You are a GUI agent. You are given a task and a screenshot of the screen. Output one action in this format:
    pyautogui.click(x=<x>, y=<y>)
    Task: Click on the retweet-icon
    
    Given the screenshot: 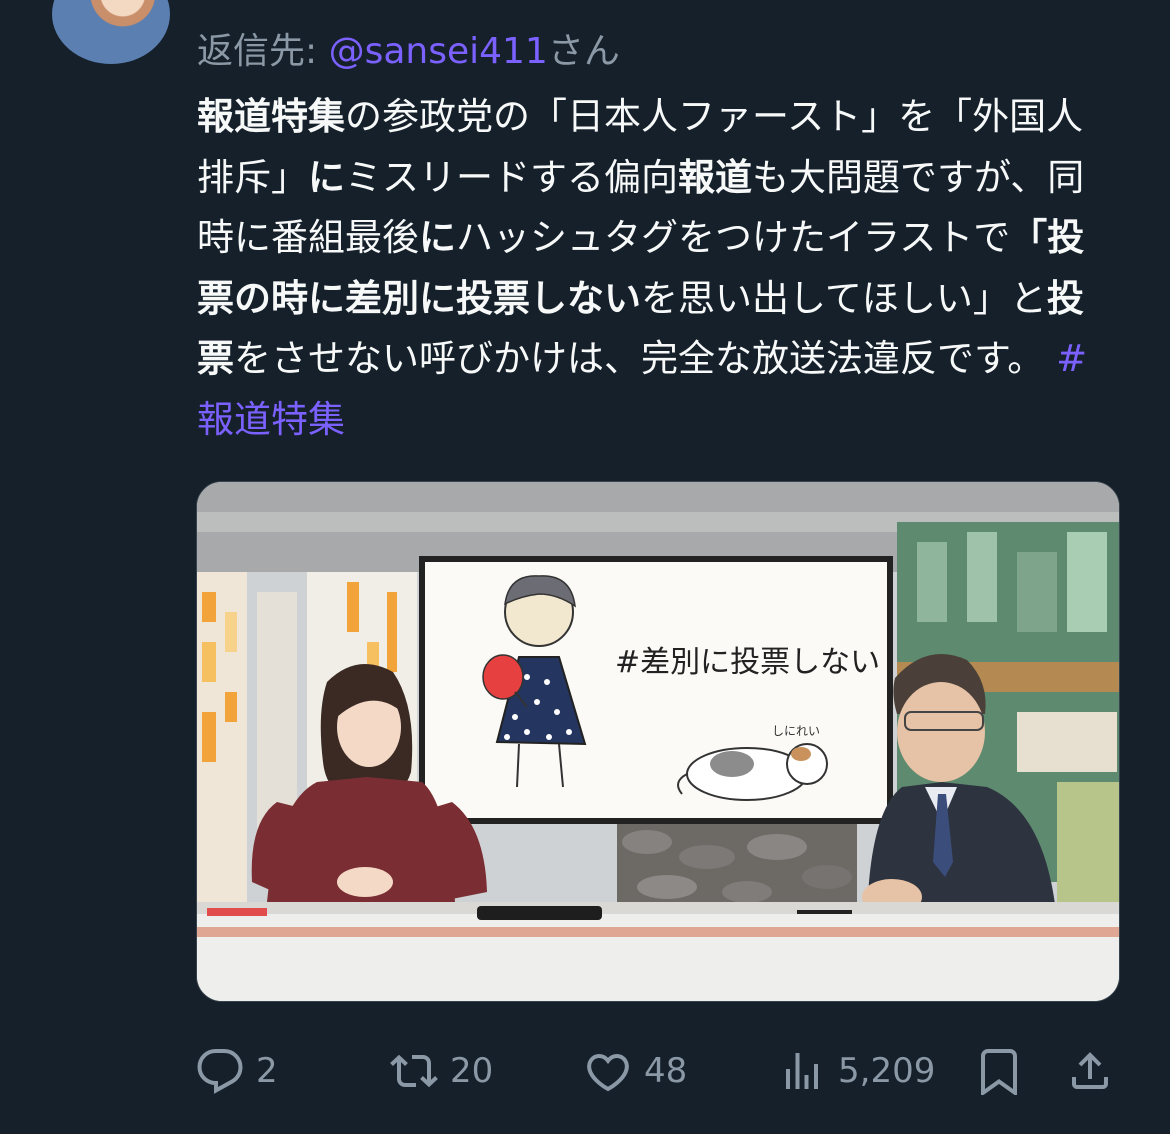 What is the action you would take?
    pyautogui.click(x=414, y=1071)
    